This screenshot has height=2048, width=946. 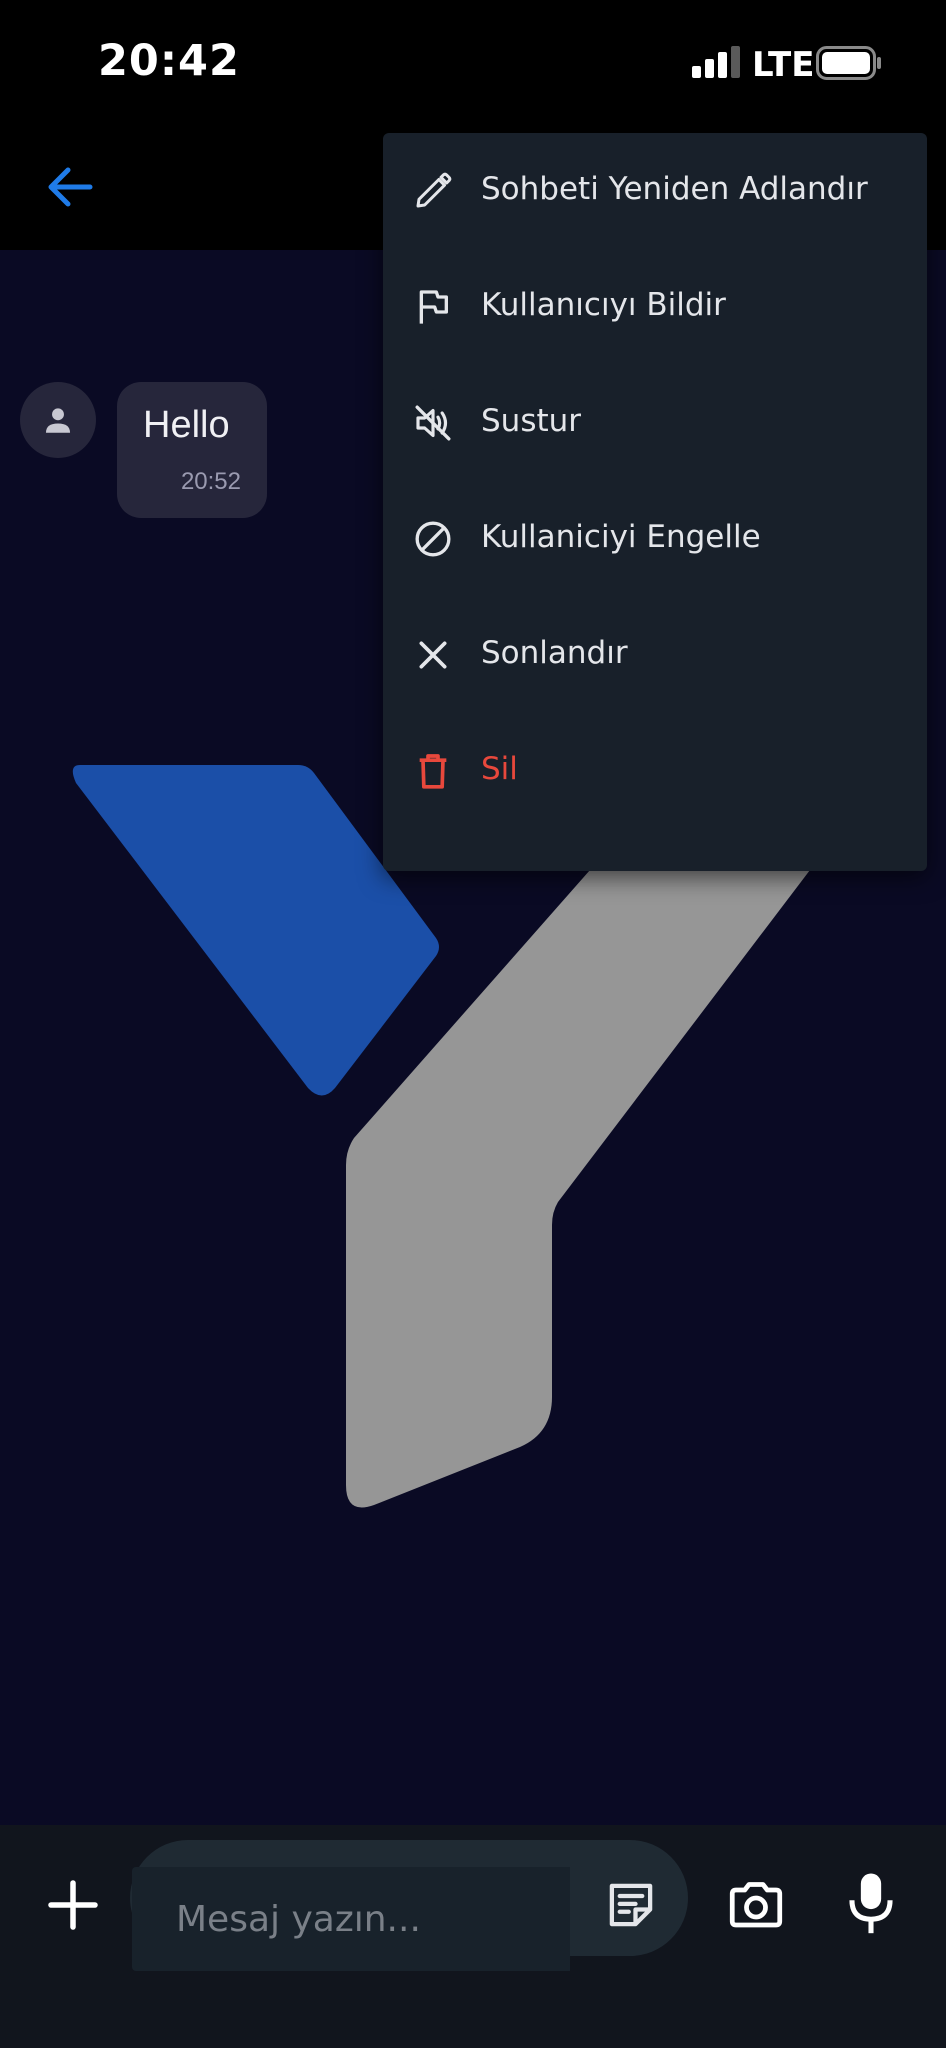 I want to click on message-time: 20:52, so click(x=210, y=481).